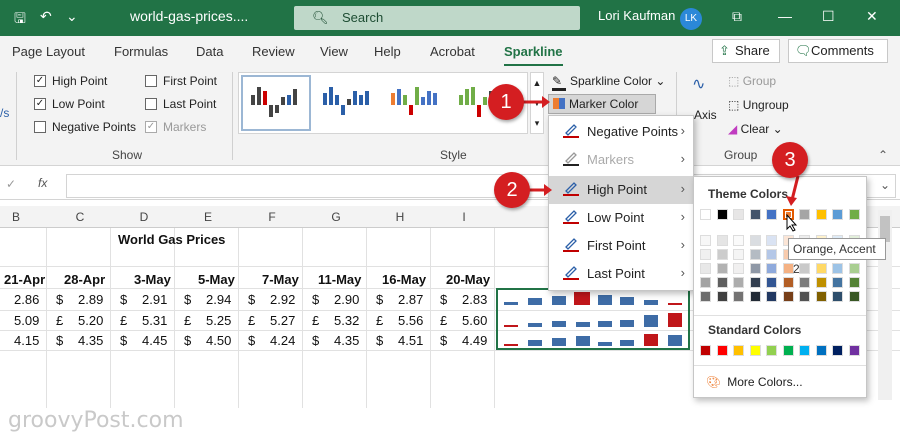  Describe the element at coordinates (512, 190) in the screenshot. I see `callout-badge: 2` at that location.